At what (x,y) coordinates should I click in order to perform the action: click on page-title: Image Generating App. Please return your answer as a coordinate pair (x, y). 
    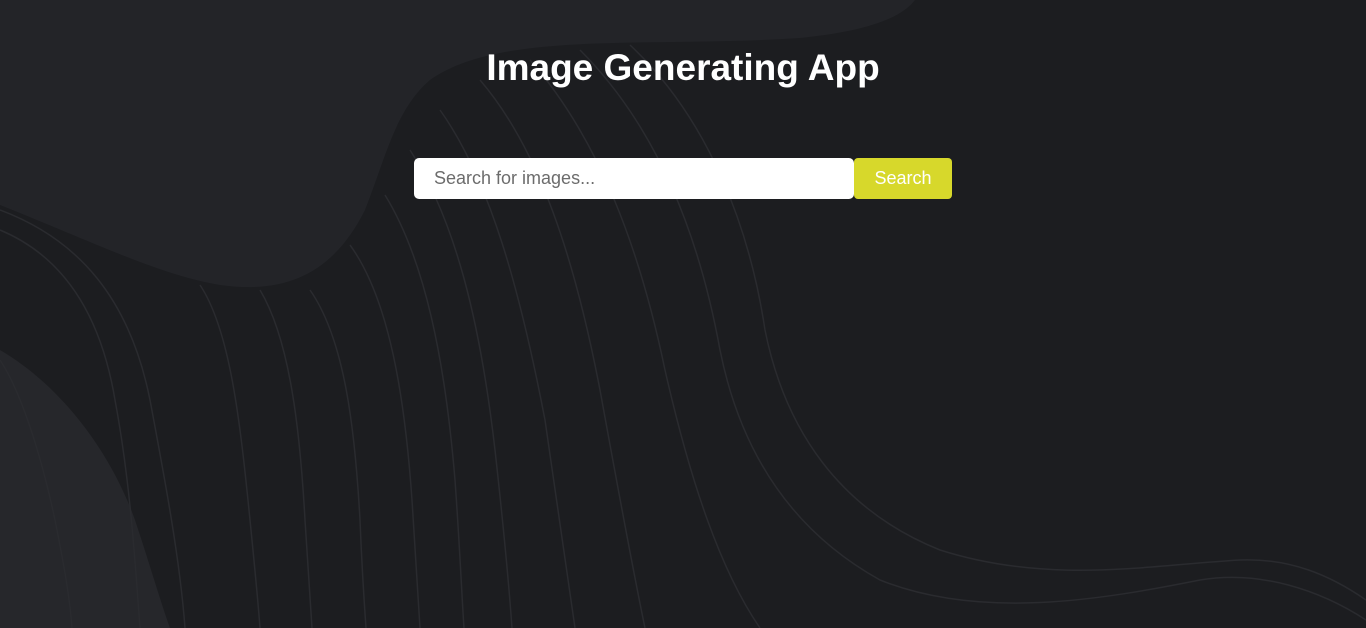
    Looking at the image, I should click on (683, 67).